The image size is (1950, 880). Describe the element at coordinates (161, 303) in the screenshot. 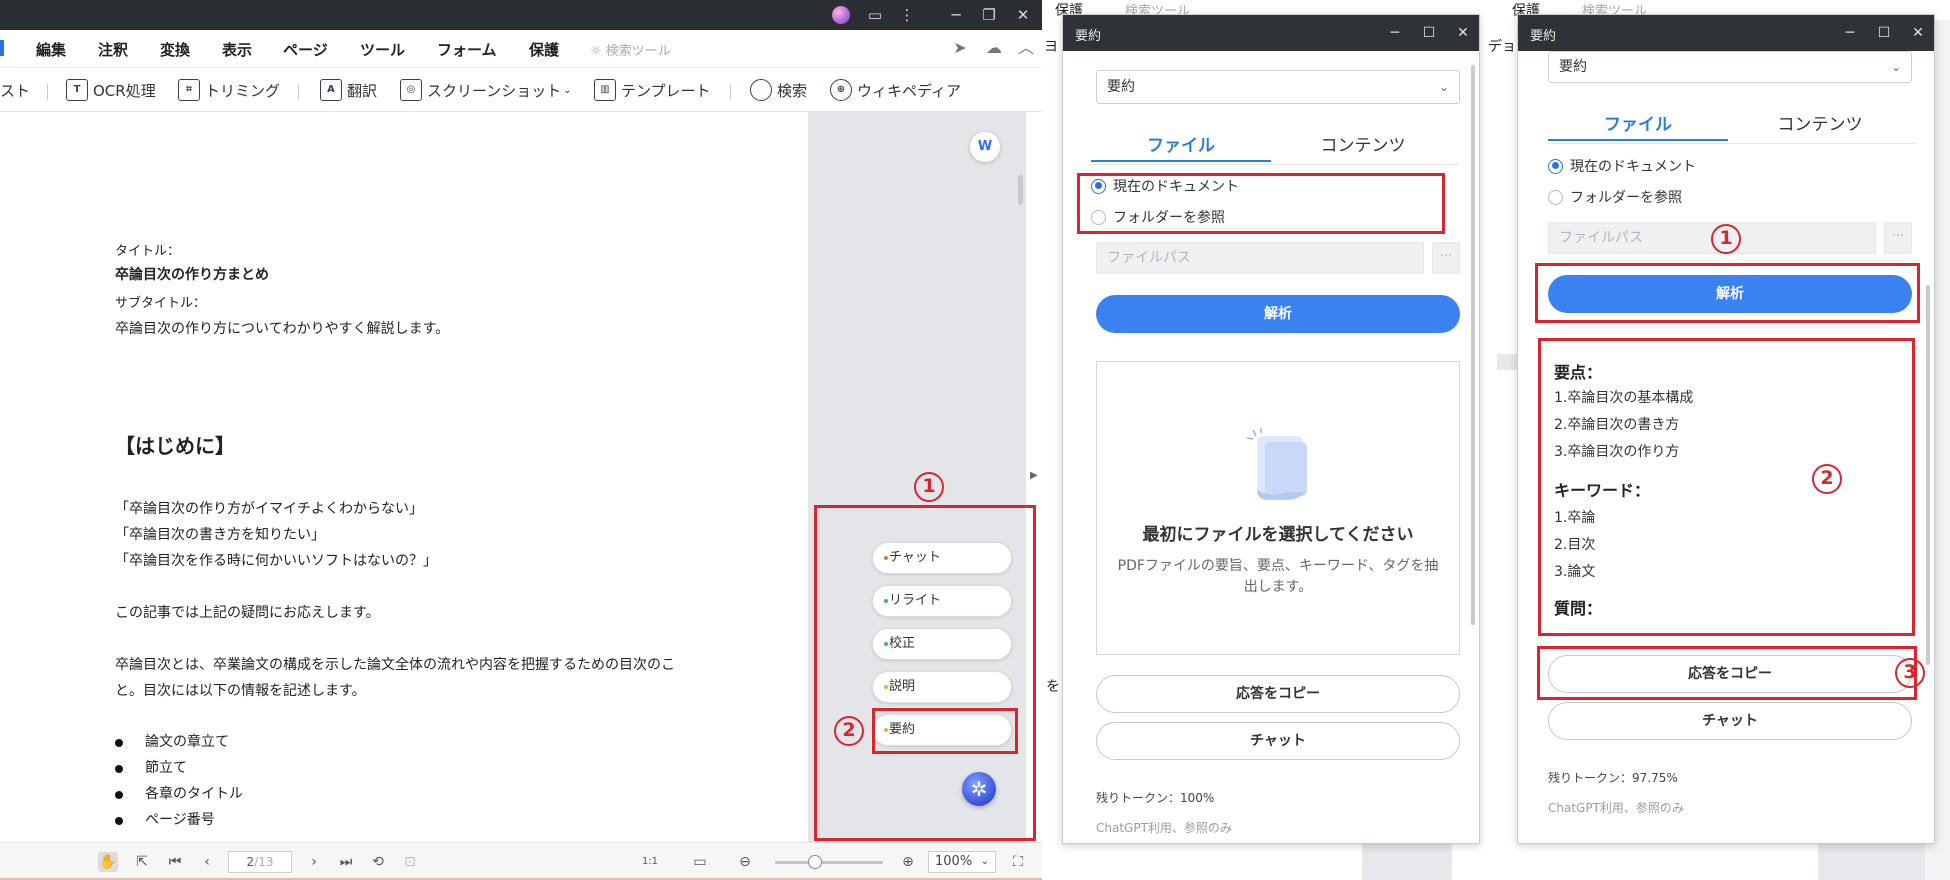

I see `doc-subtitle-label: サブタイトル：` at that location.